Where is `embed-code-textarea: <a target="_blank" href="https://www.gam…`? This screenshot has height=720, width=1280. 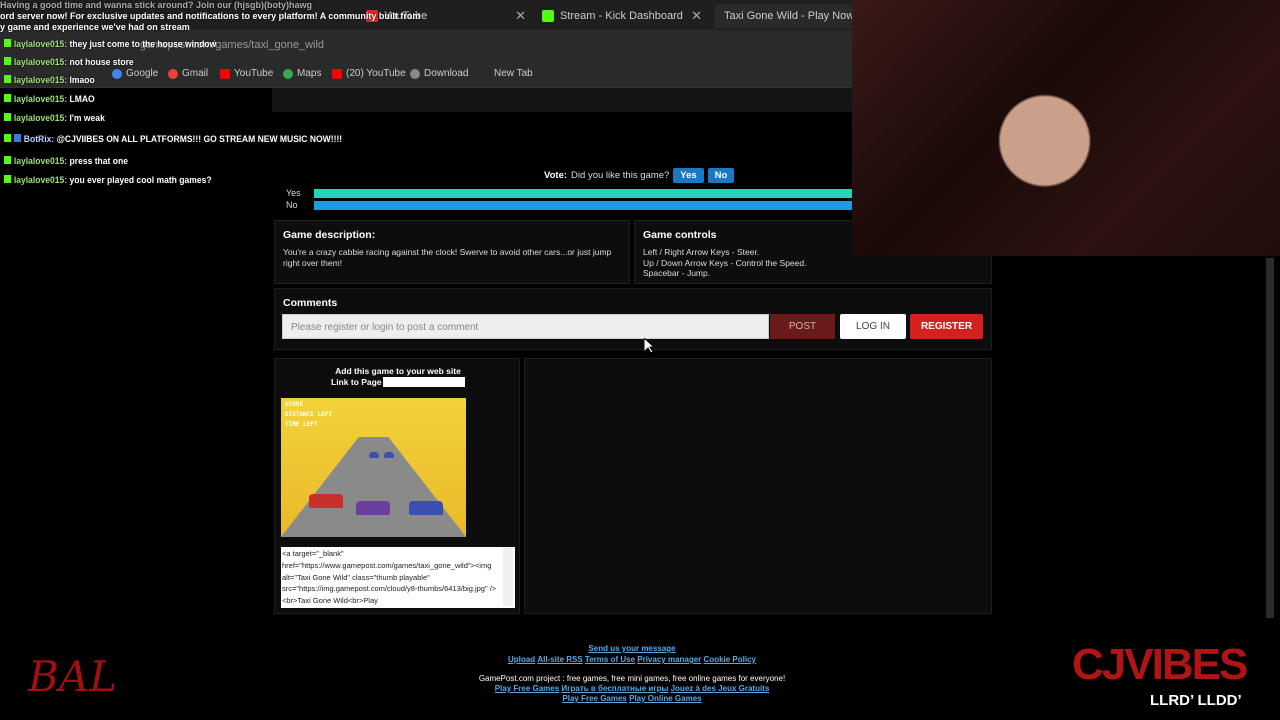
embed-code-textarea: <a target="_blank" href="https://www.gam… is located at coordinates (398, 577).